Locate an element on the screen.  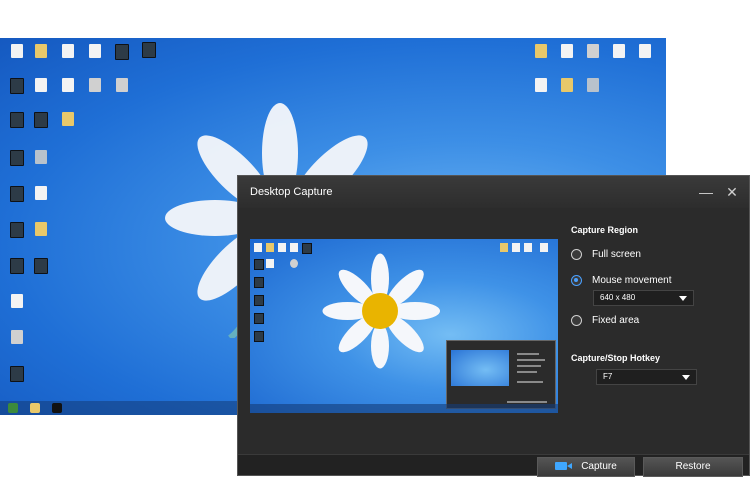
capture-button: Capture is located at coordinates (586, 467).